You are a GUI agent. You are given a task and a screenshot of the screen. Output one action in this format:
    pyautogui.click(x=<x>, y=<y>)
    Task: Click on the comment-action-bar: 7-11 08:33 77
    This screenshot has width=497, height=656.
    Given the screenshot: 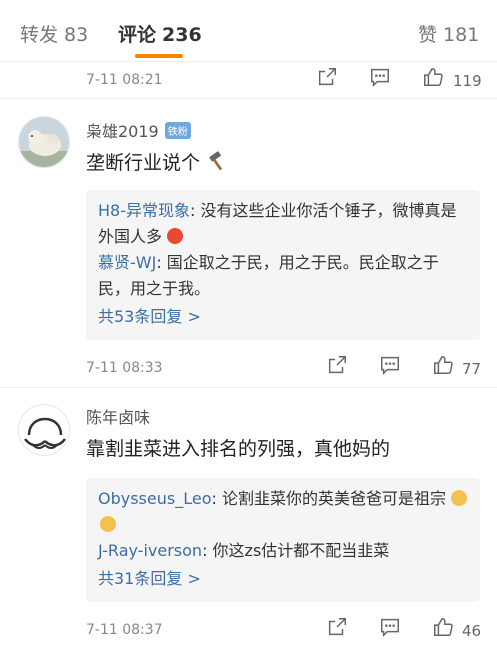 What is the action you would take?
    pyautogui.click(x=248, y=369)
    